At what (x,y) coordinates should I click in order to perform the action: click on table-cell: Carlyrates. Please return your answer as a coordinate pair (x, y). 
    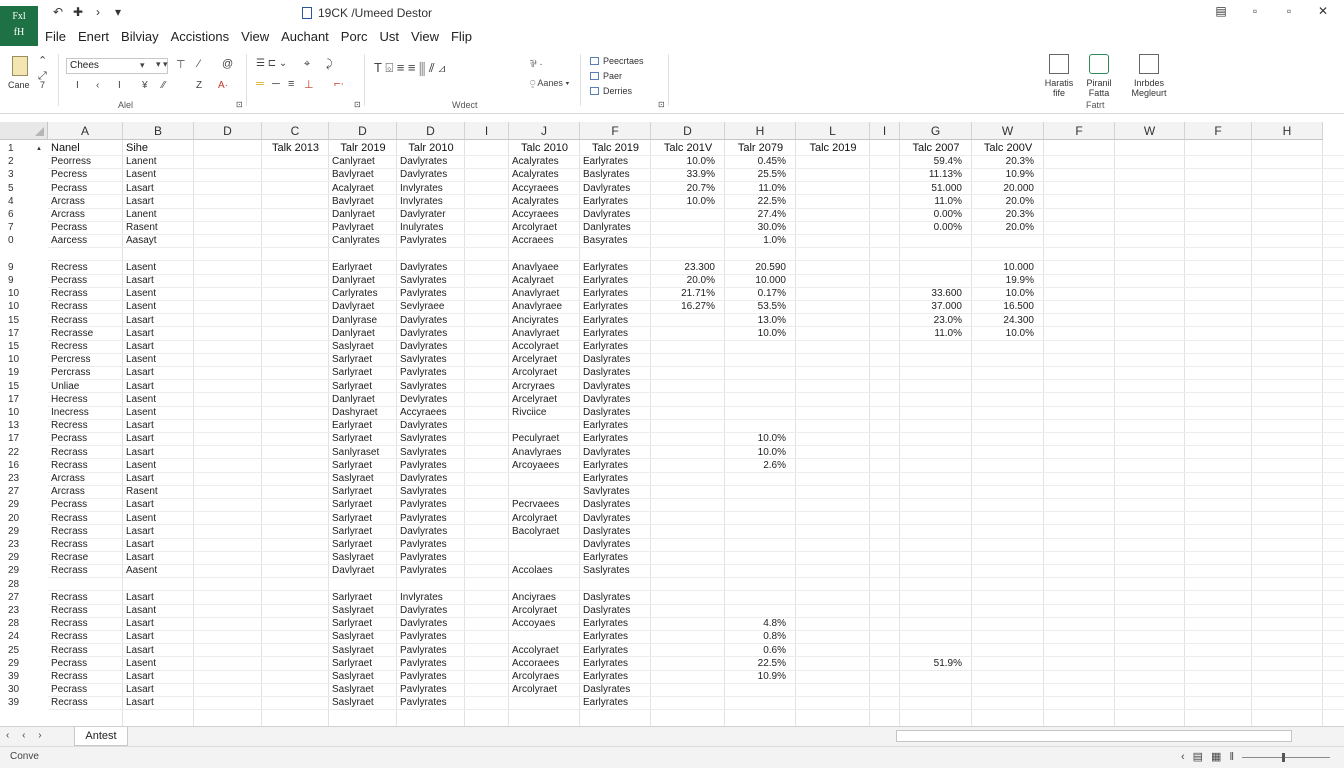
    Looking at the image, I should click on (363, 293).